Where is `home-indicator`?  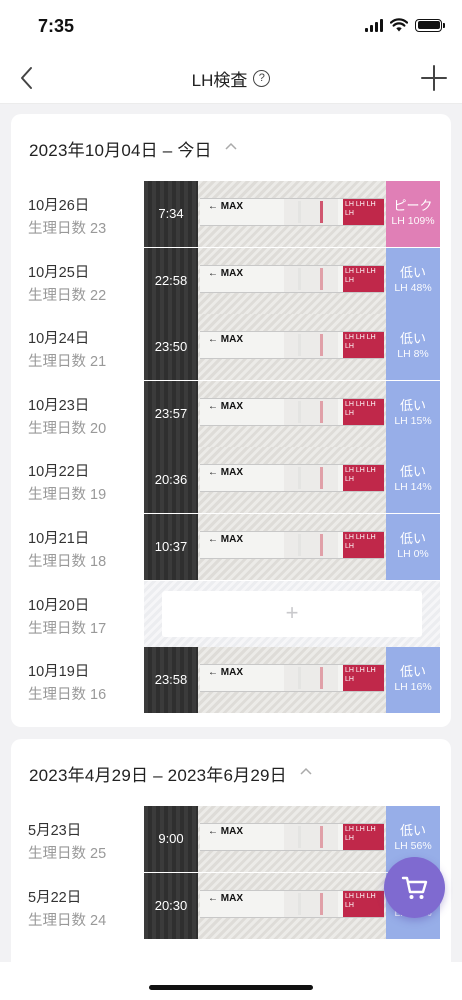 home-indicator is located at coordinates (231, 981).